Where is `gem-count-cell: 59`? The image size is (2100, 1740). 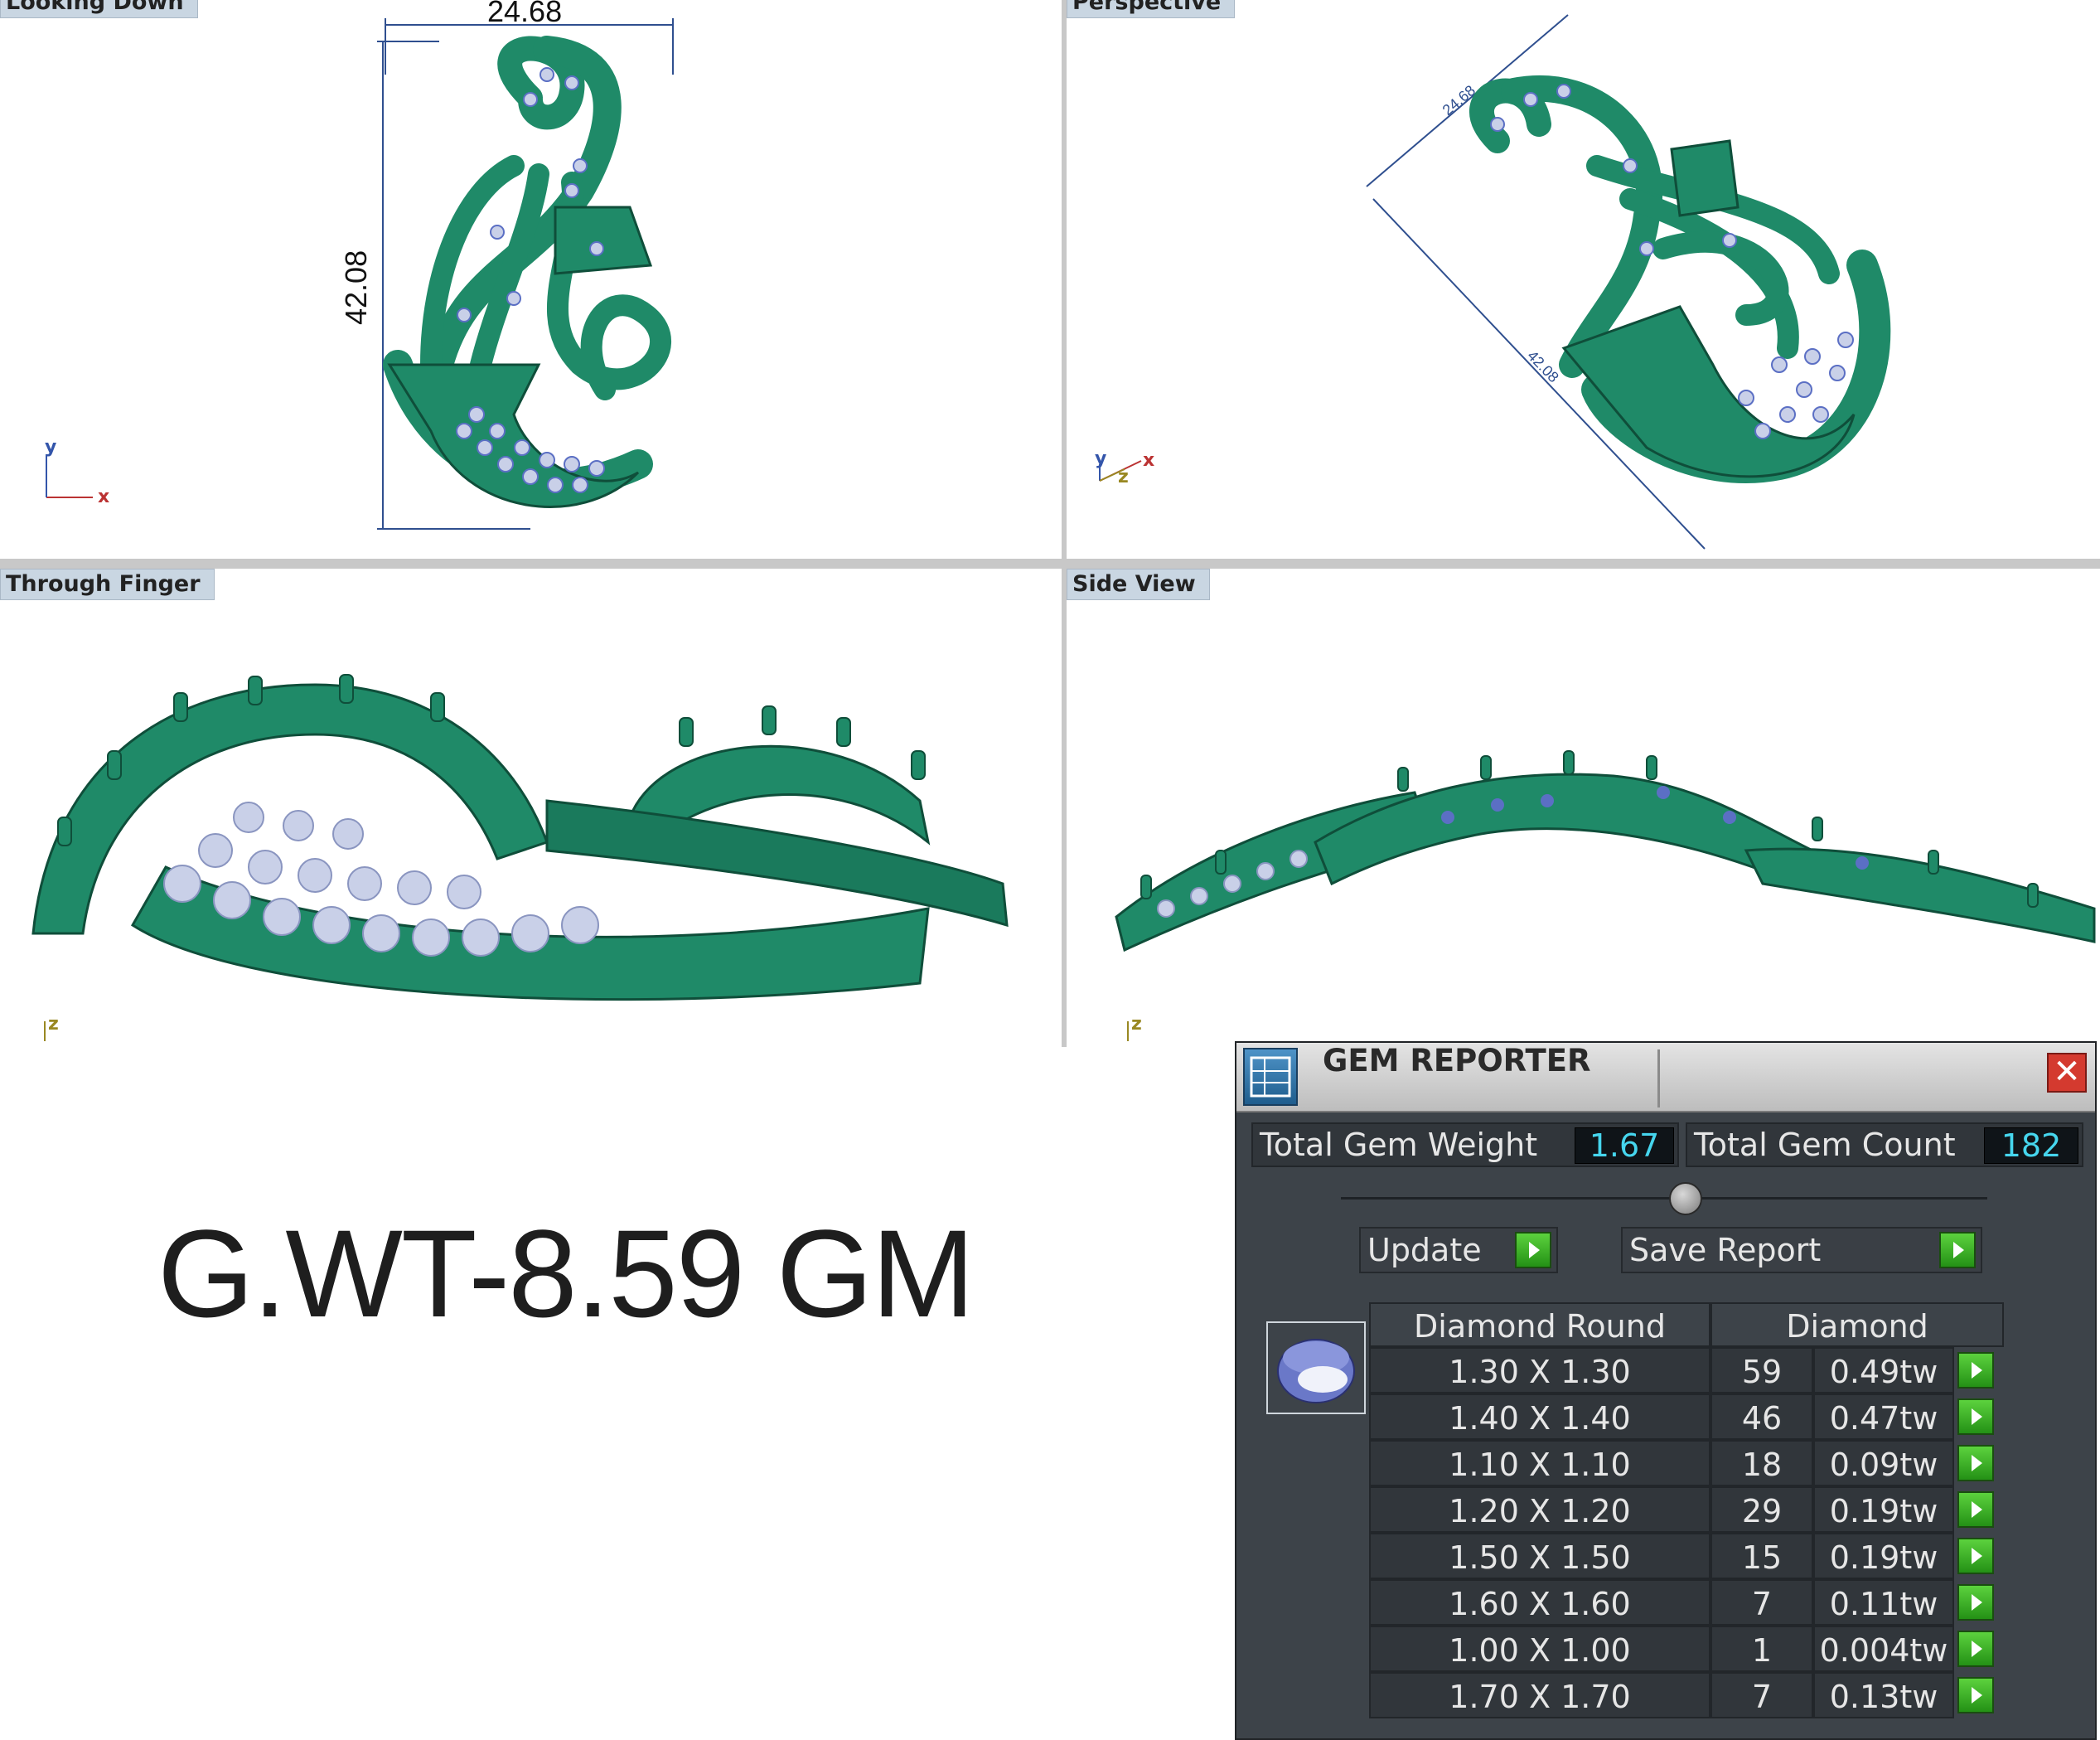 gem-count-cell: 59 is located at coordinates (1762, 1370).